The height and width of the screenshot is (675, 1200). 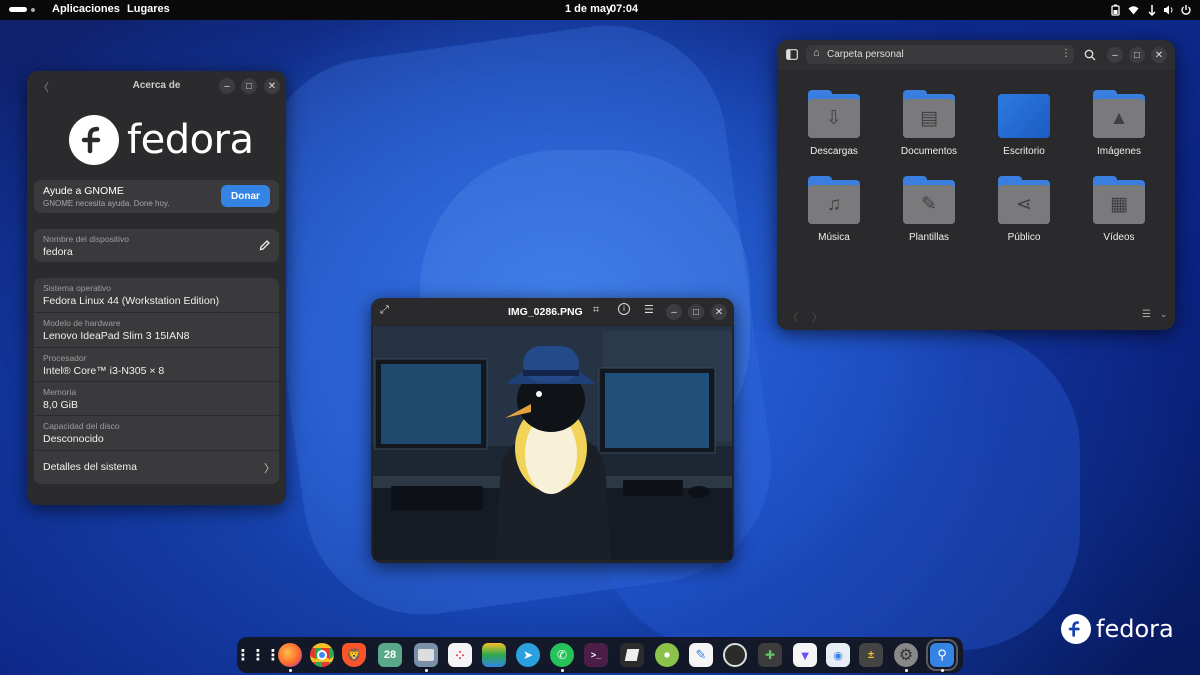 I want to click on telegram-icon: ➤, so click(x=528, y=655).